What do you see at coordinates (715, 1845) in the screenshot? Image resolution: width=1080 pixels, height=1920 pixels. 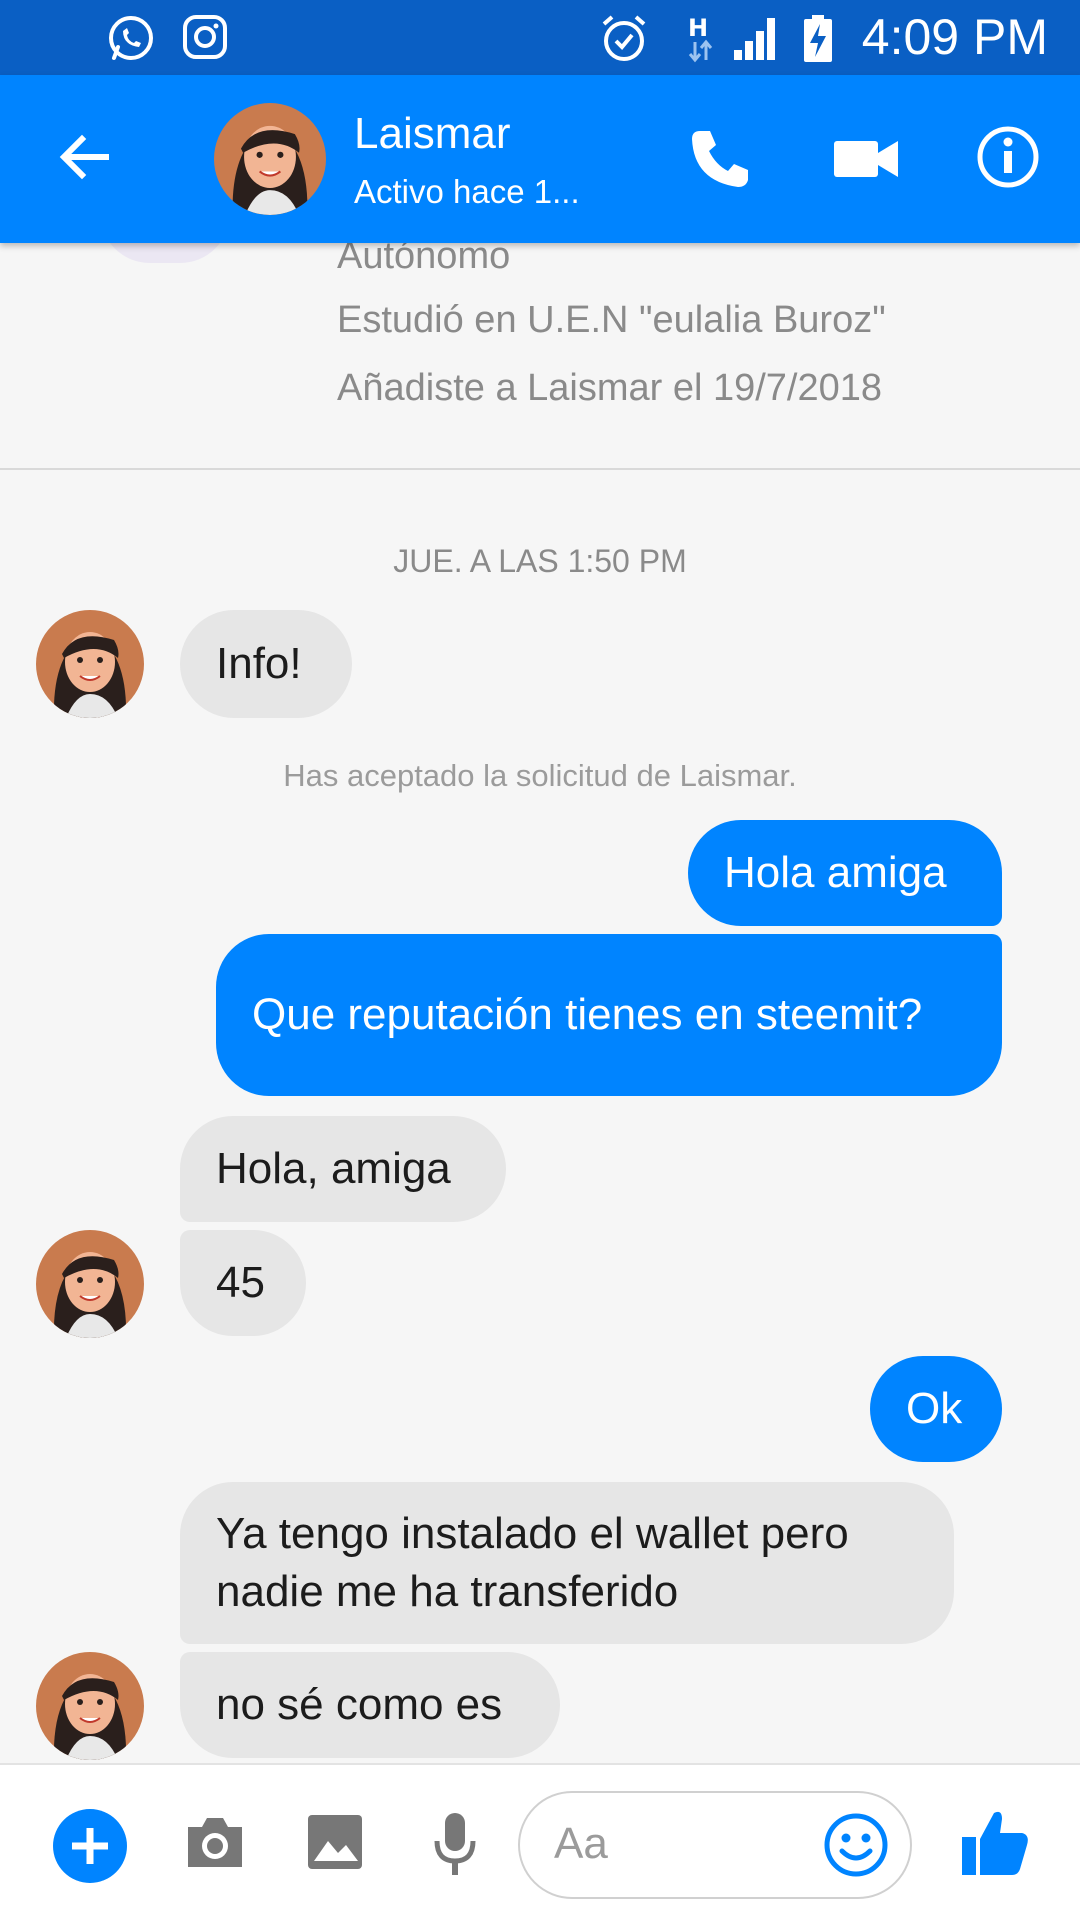 I see `message-input: Aa` at bounding box center [715, 1845].